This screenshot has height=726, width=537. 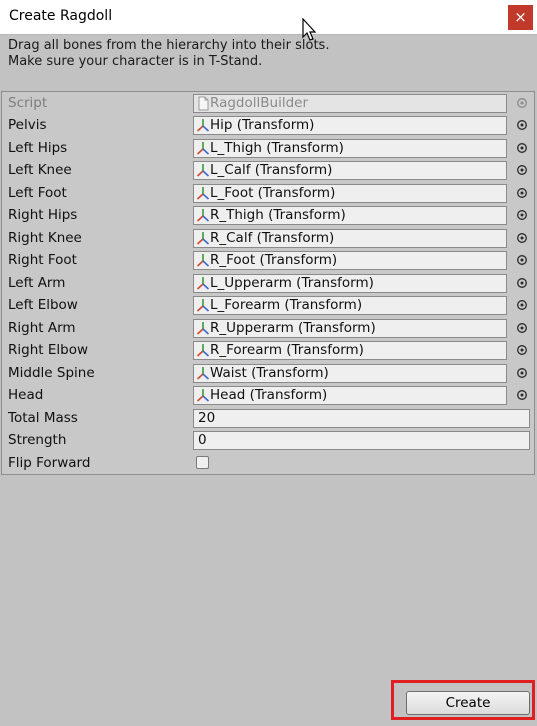 What do you see at coordinates (350, 125) in the screenshot?
I see `bone-transform-field: Hip (Transform)` at bounding box center [350, 125].